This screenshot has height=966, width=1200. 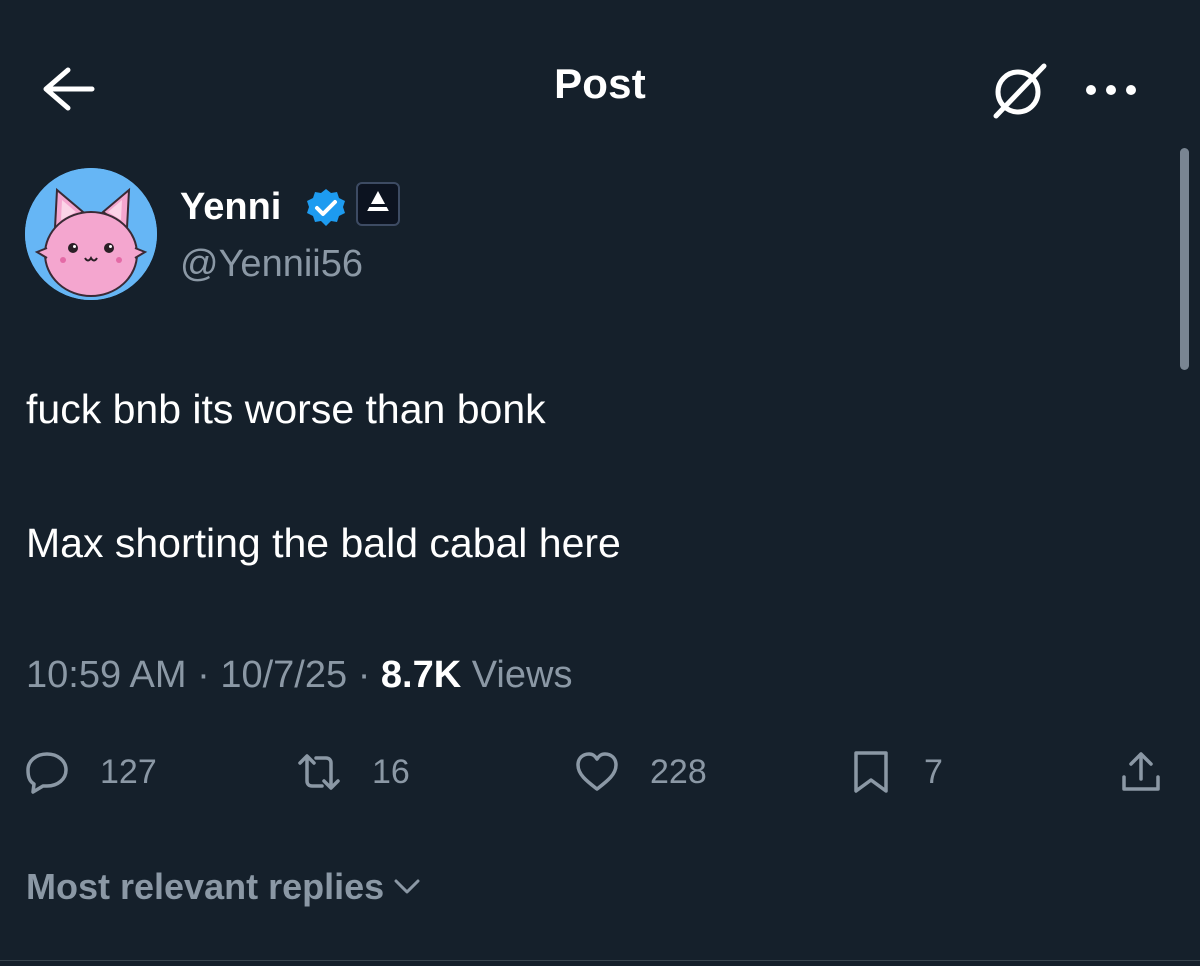 I want to click on divider, so click(x=600, y=960).